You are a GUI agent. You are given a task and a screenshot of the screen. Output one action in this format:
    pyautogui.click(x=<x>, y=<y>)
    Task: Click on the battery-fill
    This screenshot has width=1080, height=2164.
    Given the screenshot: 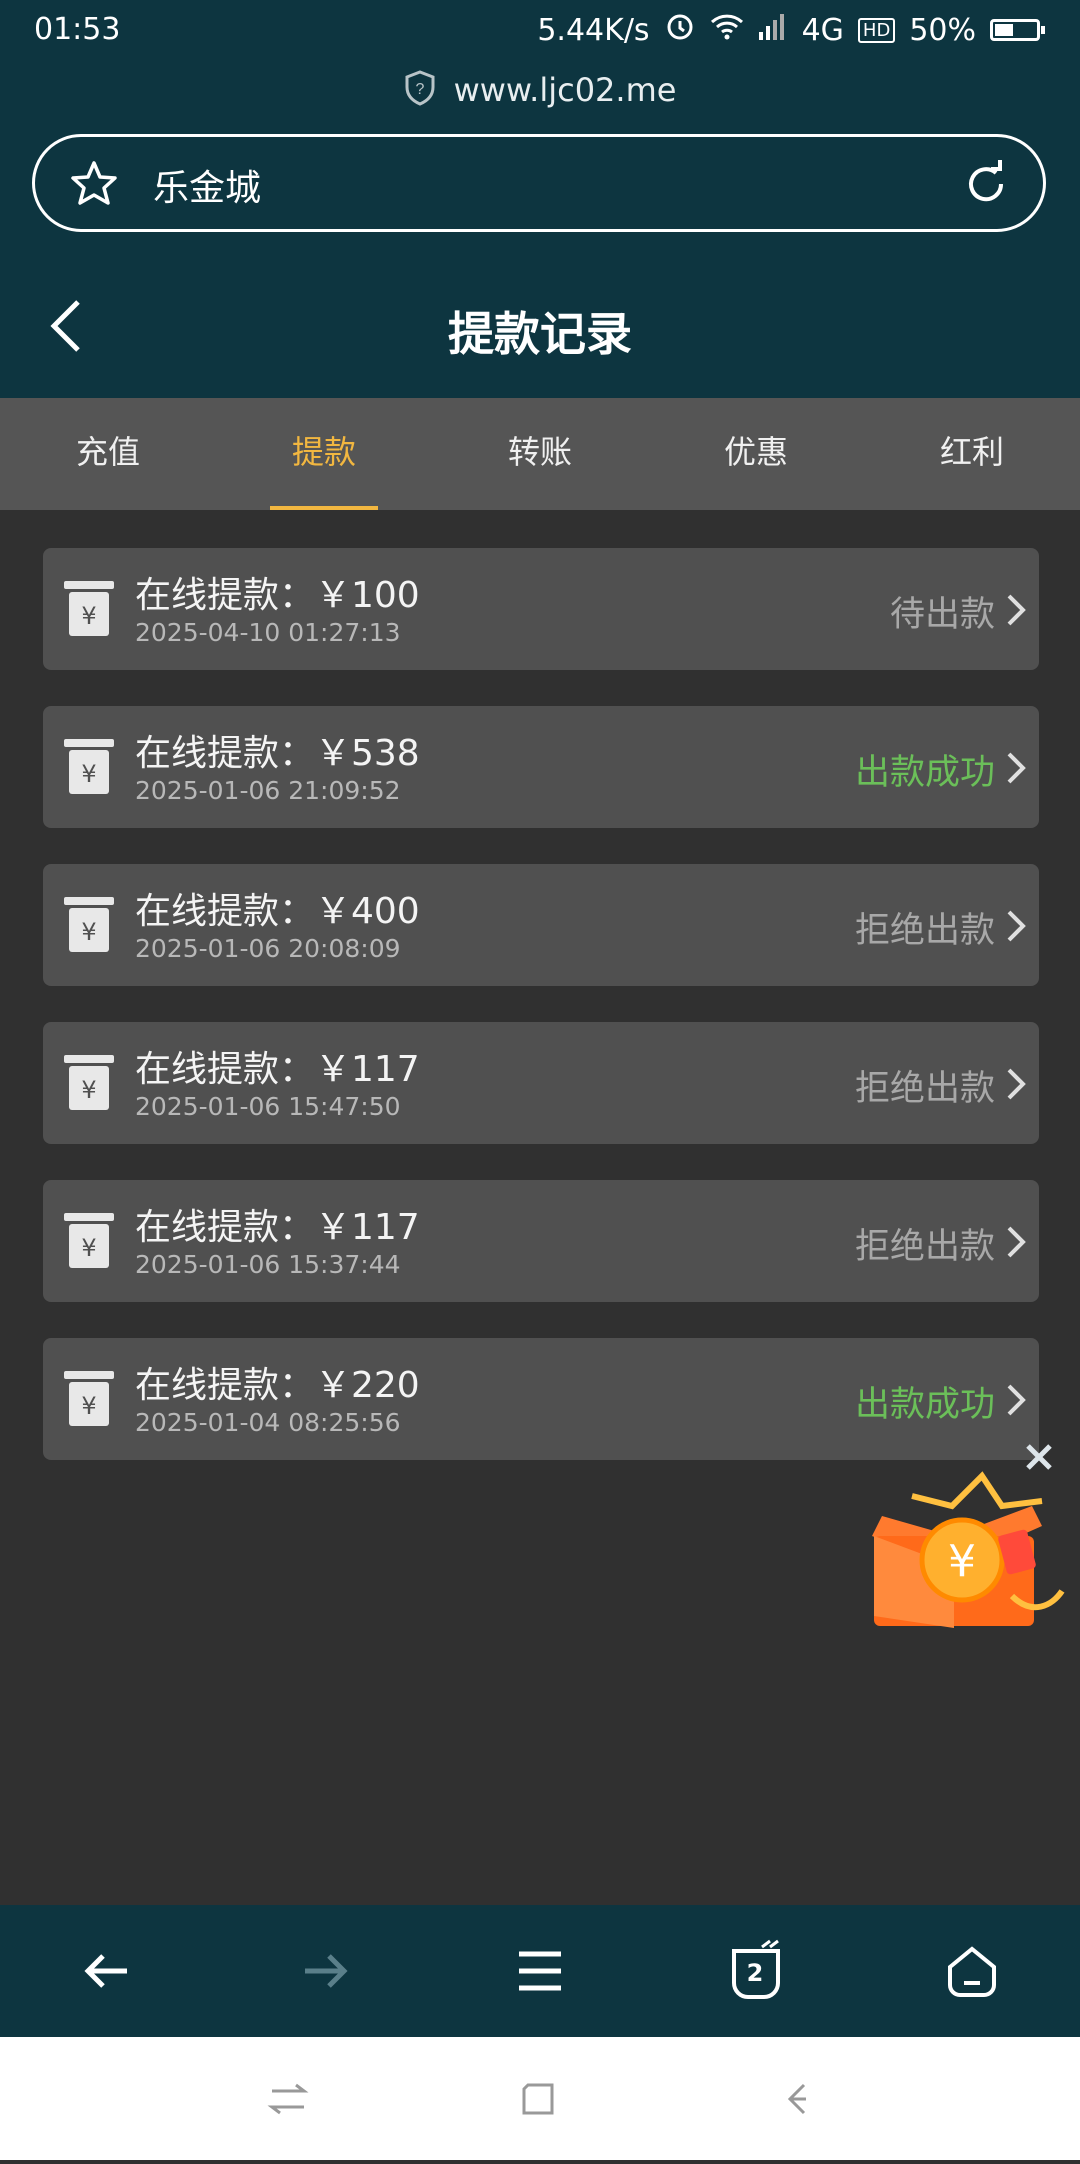 What is the action you would take?
    pyautogui.click(x=1004, y=30)
    